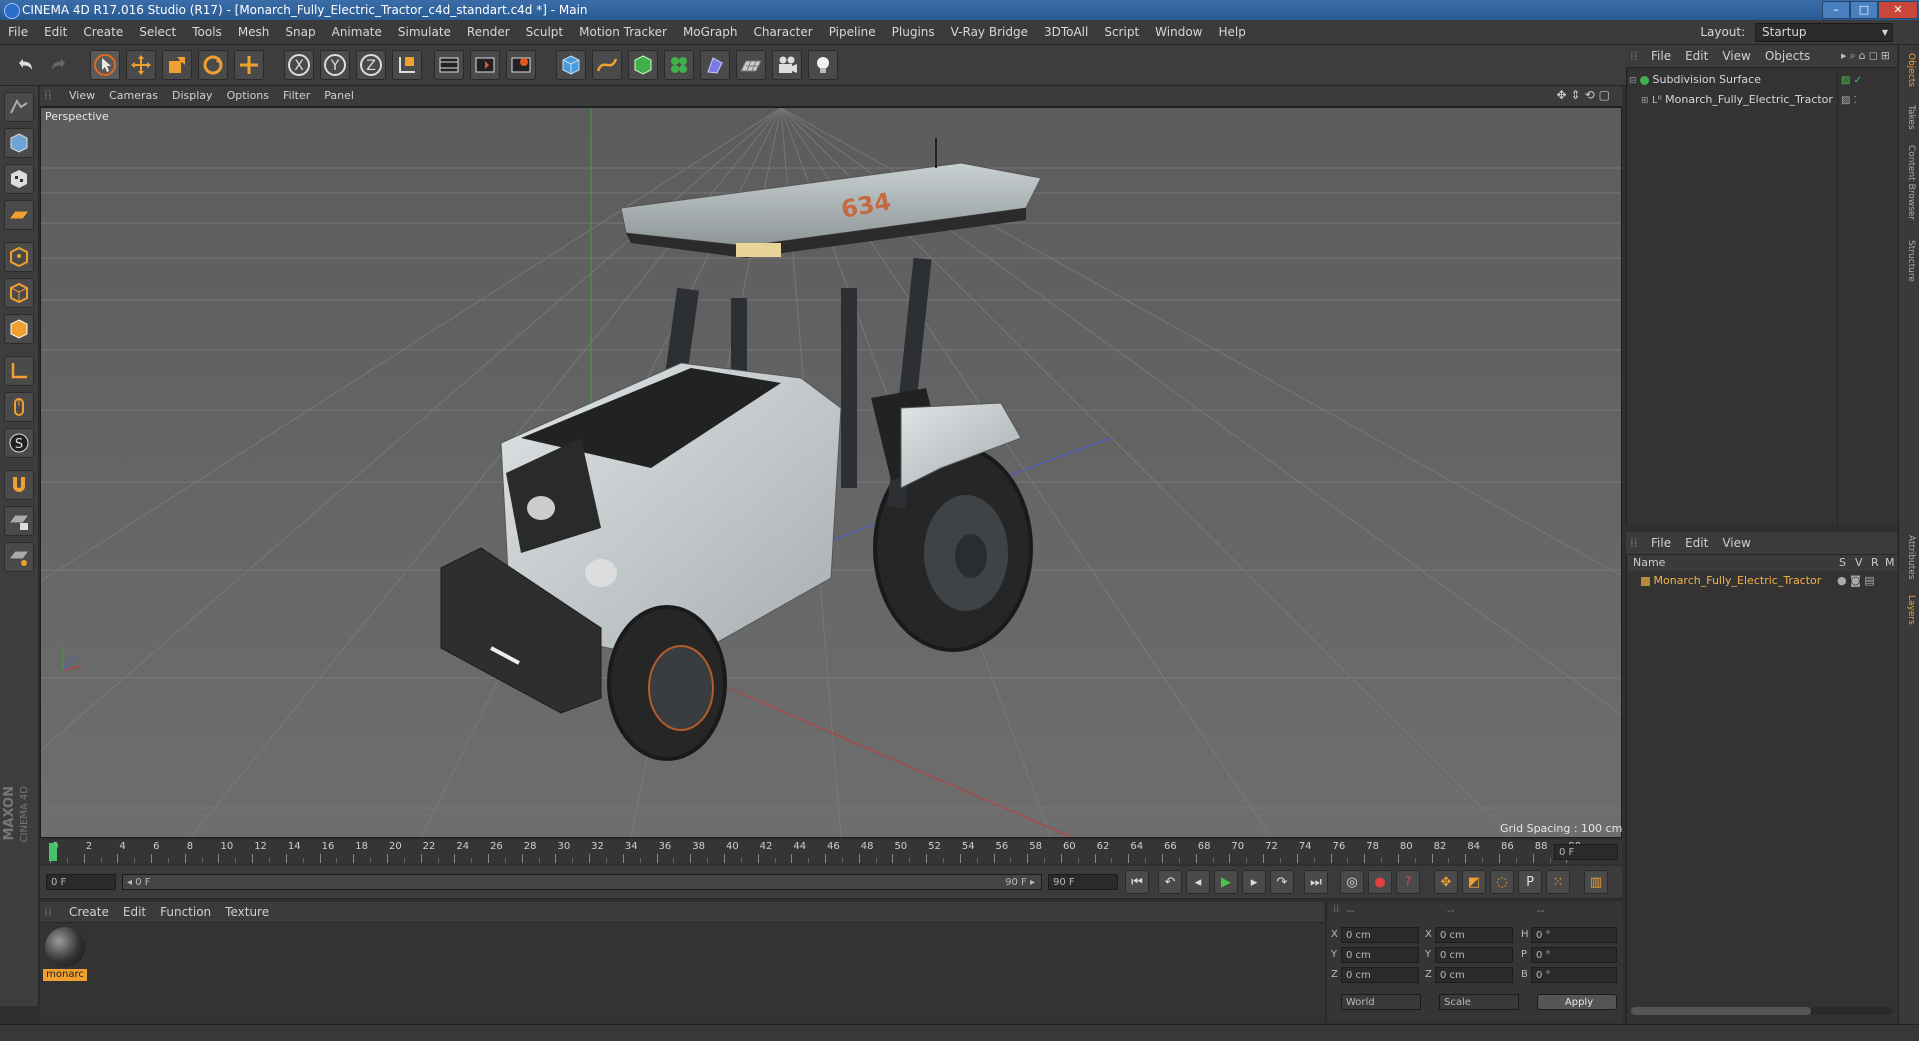  Describe the element at coordinates (1585, 95) in the screenshot. I see `viewport-navigation-icons: ✥⇕⟲▢` at that location.